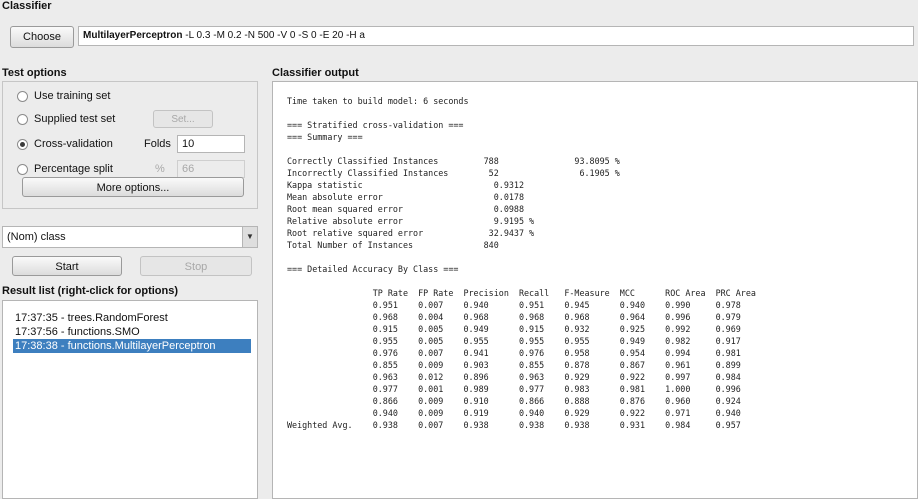 This screenshot has height=499, width=918. Describe the element at coordinates (75, 119) in the screenshot. I see `radio-label: Supplied test set` at that location.